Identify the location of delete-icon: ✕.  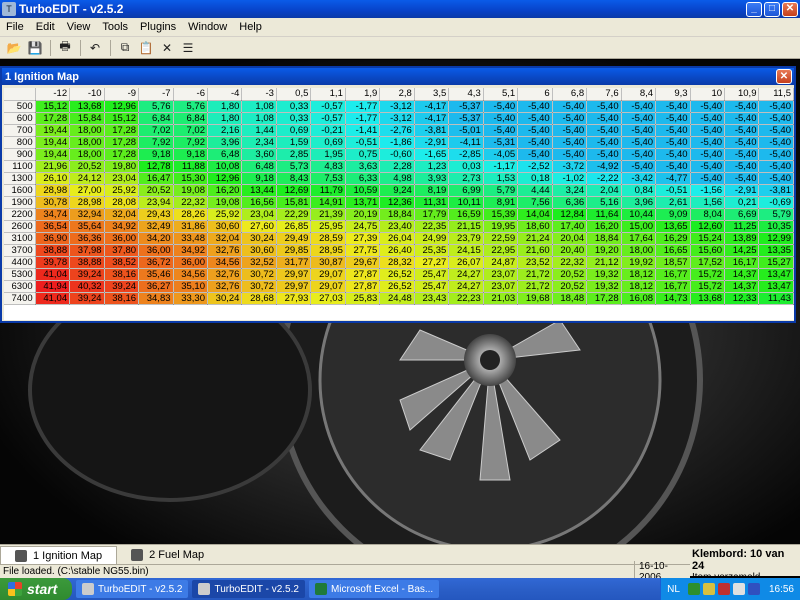
(167, 48).